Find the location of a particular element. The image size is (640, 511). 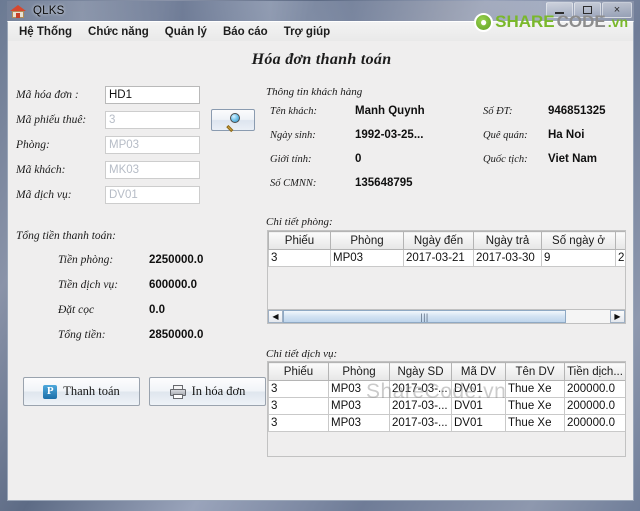

house-icon is located at coordinates (18, 11).